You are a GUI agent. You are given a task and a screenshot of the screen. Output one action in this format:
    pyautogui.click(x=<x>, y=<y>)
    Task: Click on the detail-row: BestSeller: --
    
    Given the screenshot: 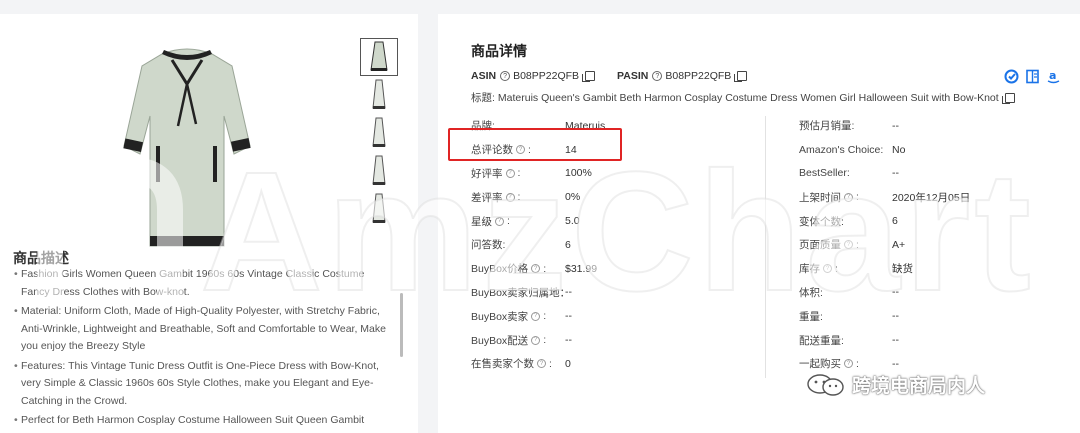 What is the action you would take?
    pyautogui.click(x=919, y=174)
    